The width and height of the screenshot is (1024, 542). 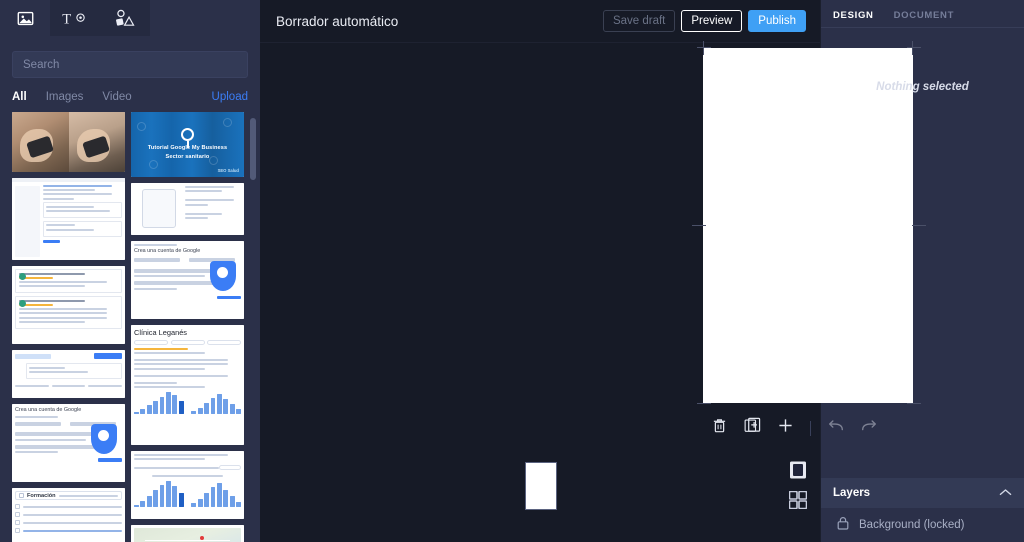 What do you see at coordinates (187, 385) in the screenshot?
I see `media-thumbnail: Clínica Leganés` at bounding box center [187, 385].